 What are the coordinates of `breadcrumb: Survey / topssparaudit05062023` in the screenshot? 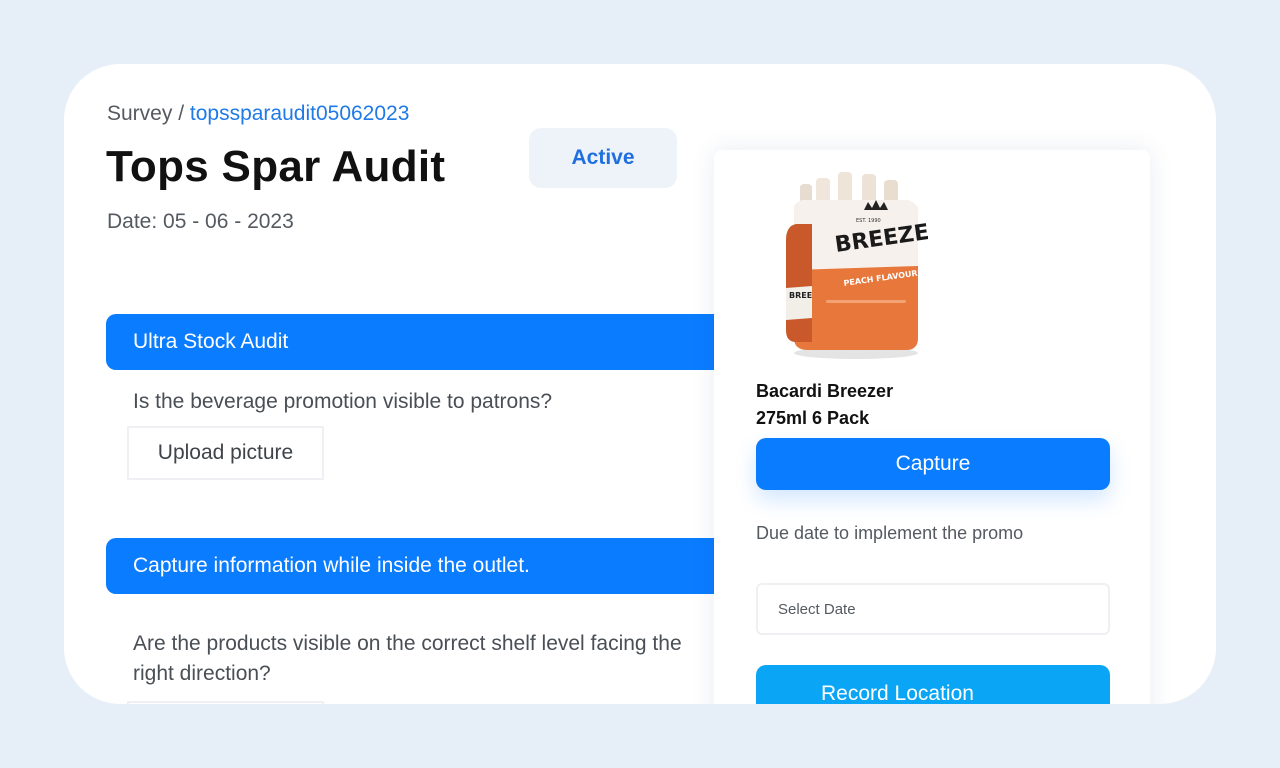 It's located at (258, 114).